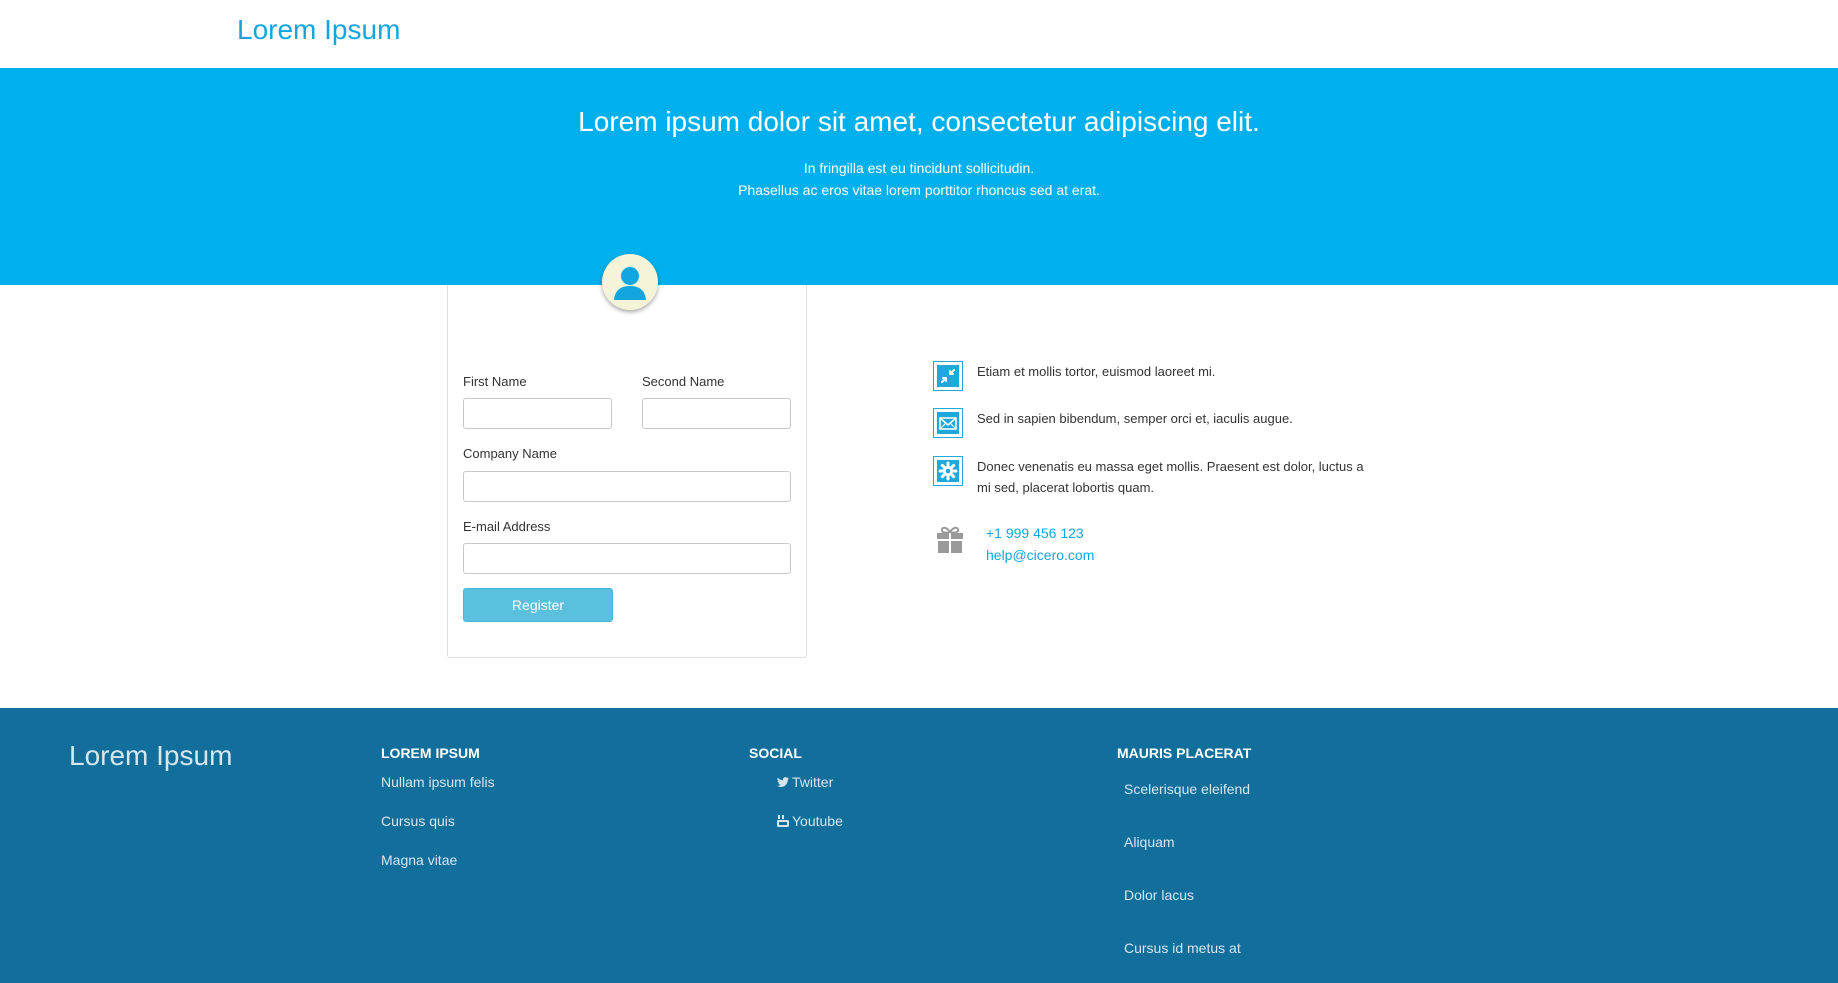 The width and height of the screenshot is (1838, 983). I want to click on footer-link-aliquam: Aliquam, so click(1149, 842).